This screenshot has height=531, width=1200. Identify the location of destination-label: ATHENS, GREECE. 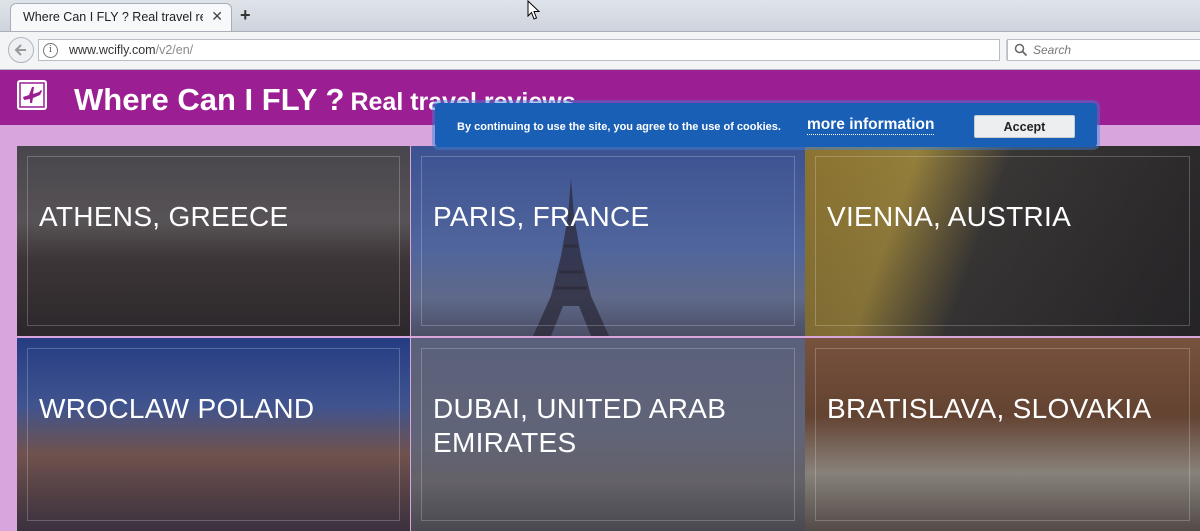
(164, 216).